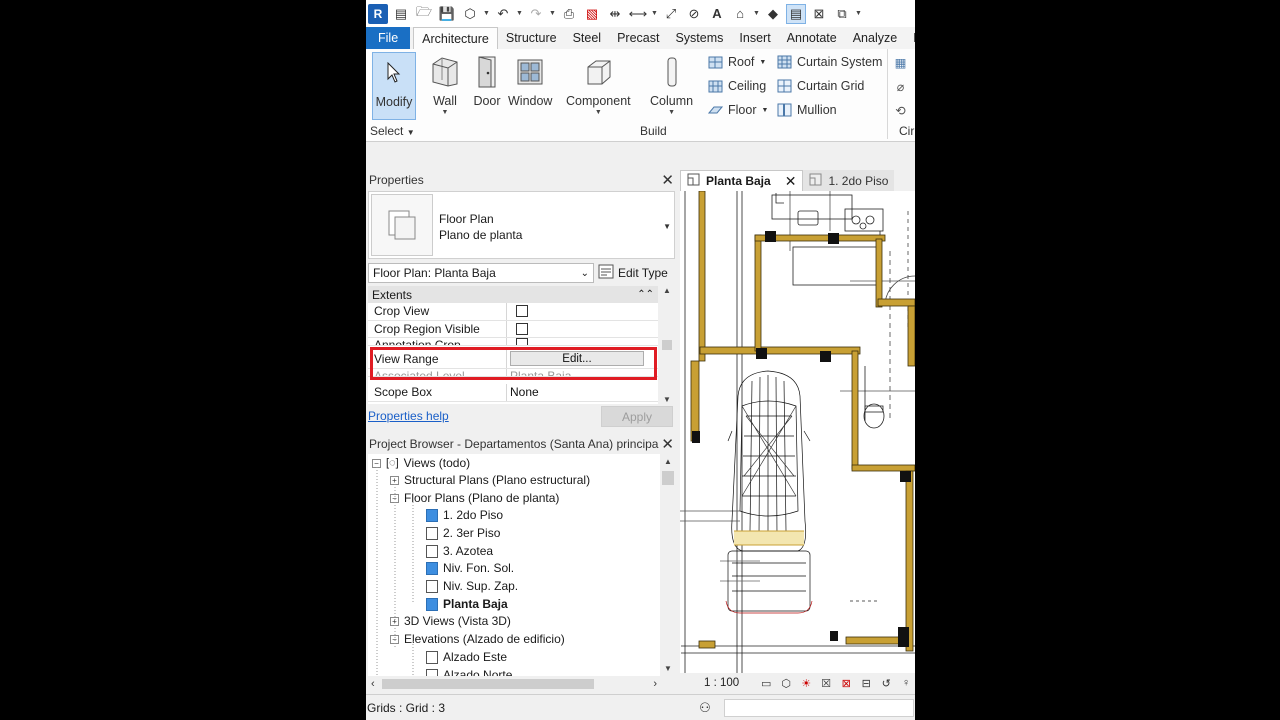 Image resolution: width=1280 pixels, height=720 pixels. What do you see at coordinates (705, 708) in the screenshot?
I see `worksets-icon: ⚇` at bounding box center [705, 708].